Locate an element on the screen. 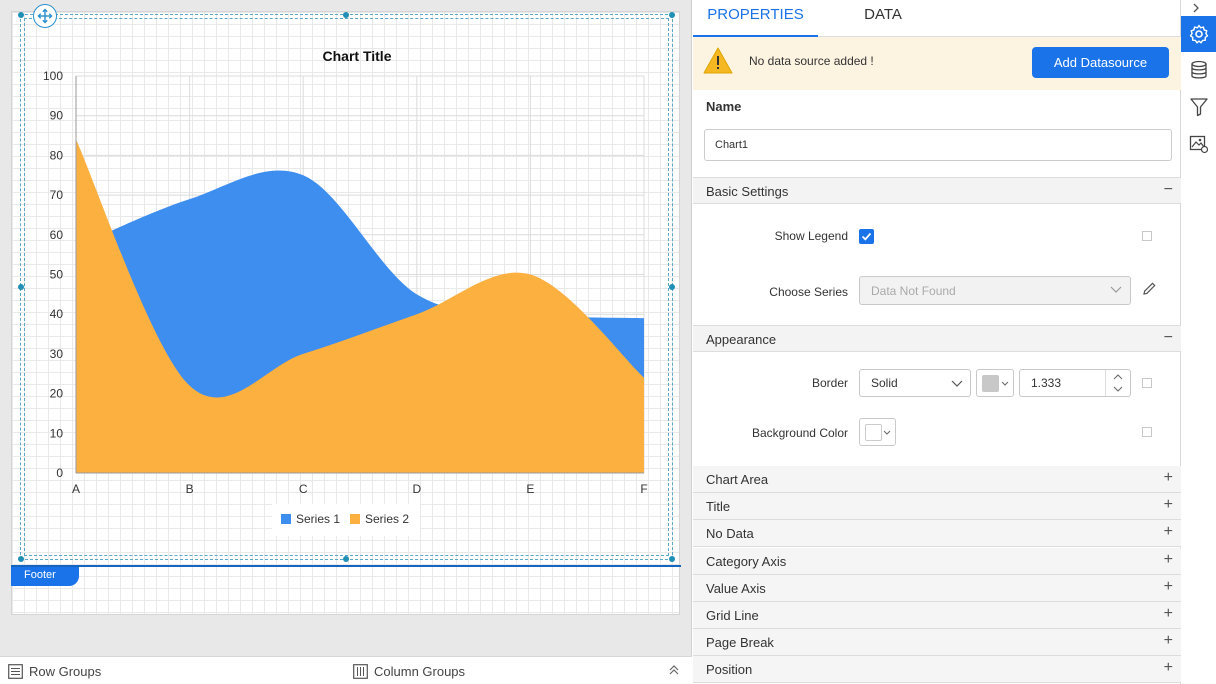 This screenshot has width=1216, height=684. section-title: Value Axis is located at coordinates (736, 588).